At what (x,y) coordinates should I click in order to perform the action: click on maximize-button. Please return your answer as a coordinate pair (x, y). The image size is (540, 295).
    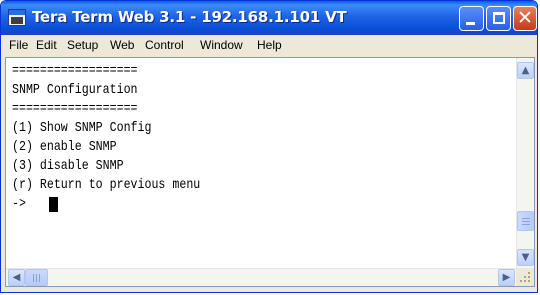
    Looking at the image, I should click on (498, 18).